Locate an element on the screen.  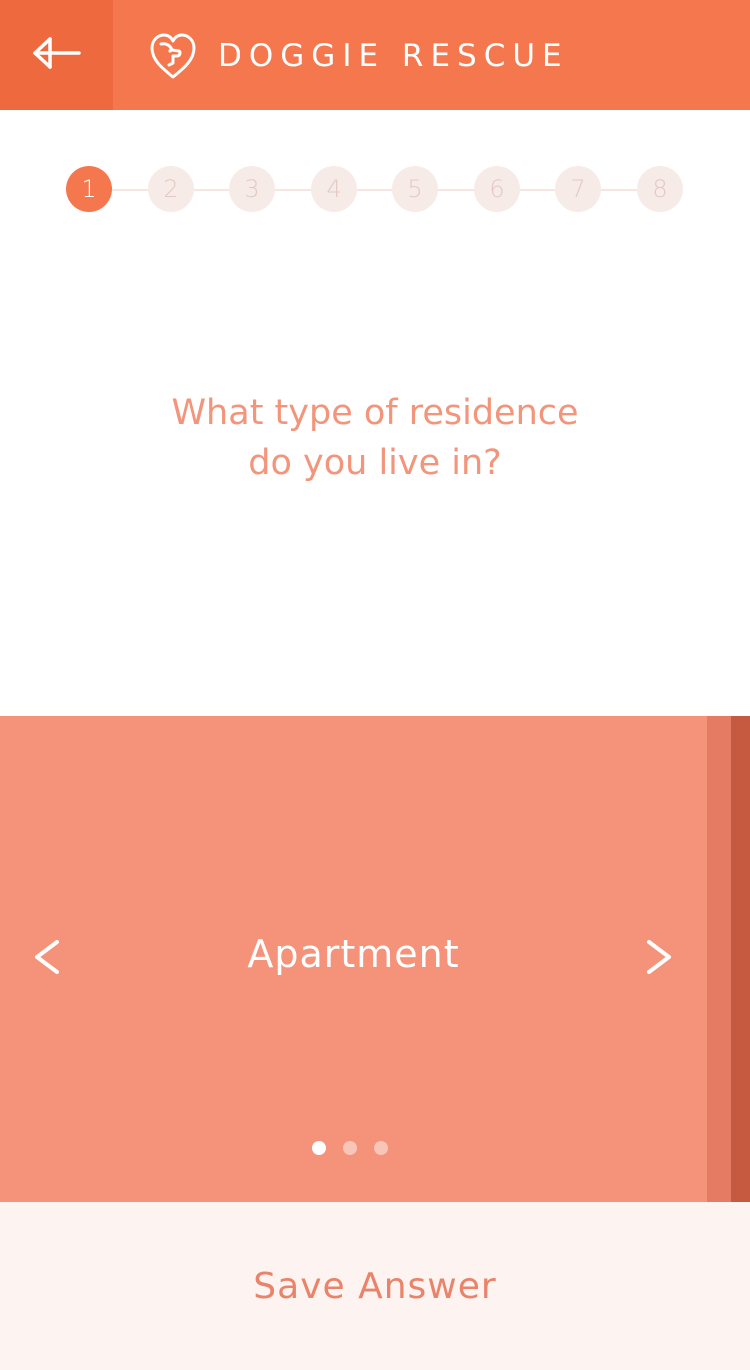
question-text: What type of residence do you live in? is located at coordinates (375, 438).